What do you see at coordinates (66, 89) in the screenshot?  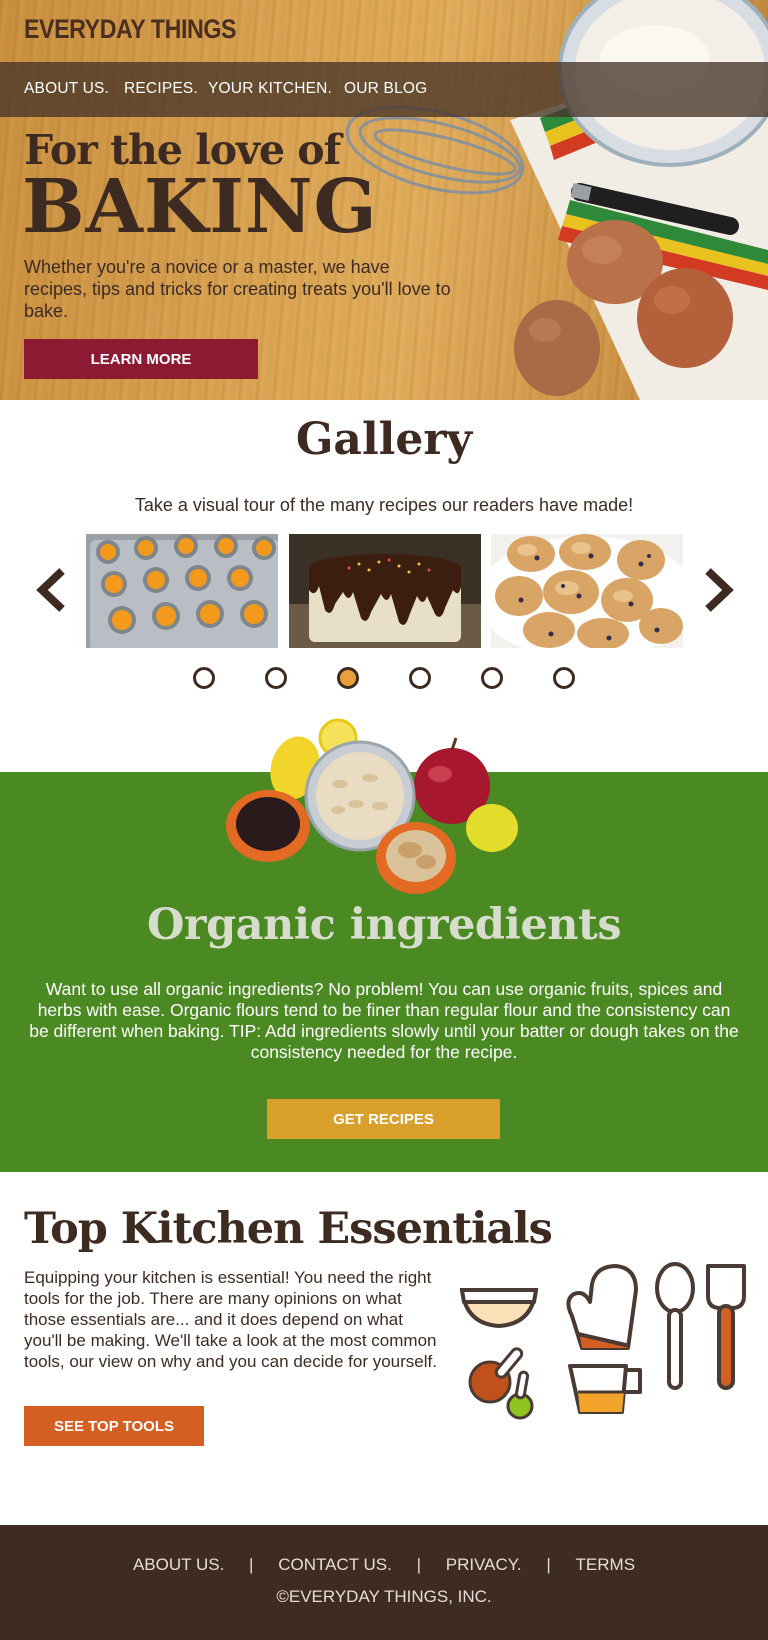 I see `nav-about-us: ABOUT US.` at bounding box center [66, 89].